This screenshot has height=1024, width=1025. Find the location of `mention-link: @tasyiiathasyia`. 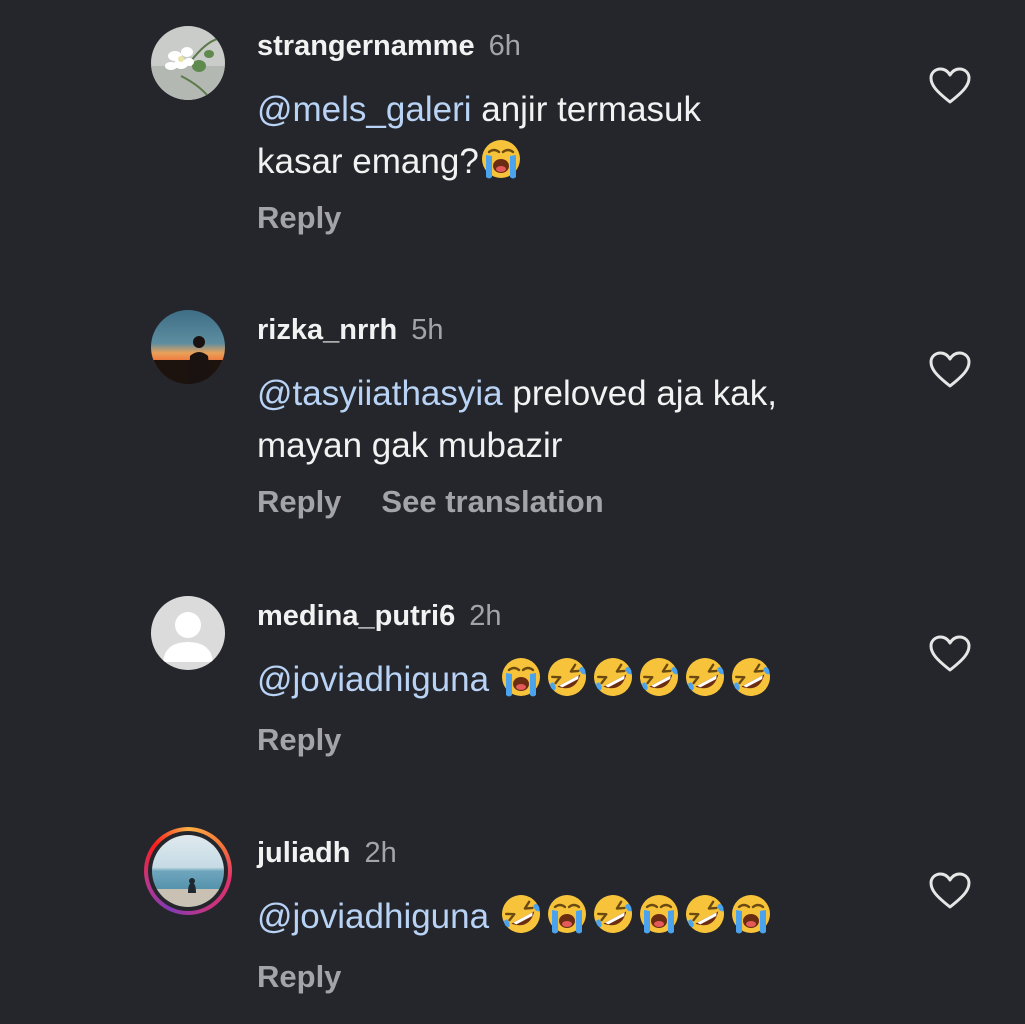

mention-link: @tasyiiathasyia is located at coordinates (380, 393).